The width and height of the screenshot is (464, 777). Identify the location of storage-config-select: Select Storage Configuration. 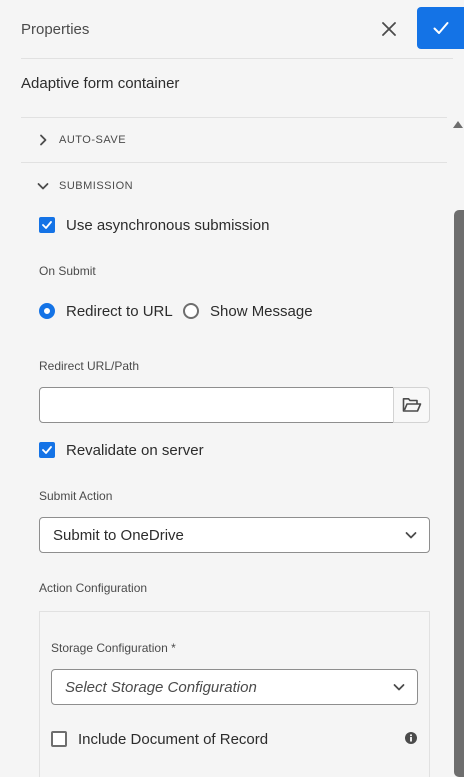
(234, 687).